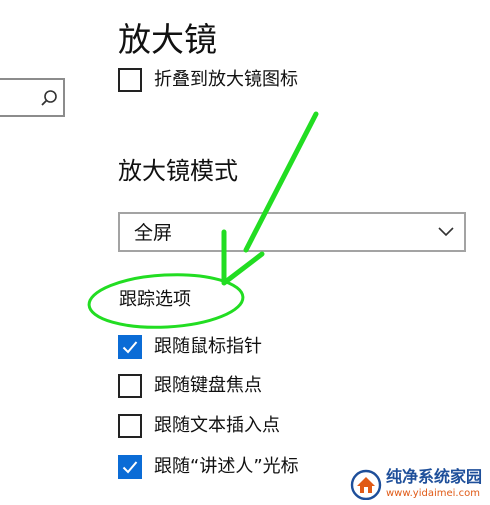 This screenshot has height=505, width=490. What do you see at coordinates (217, 425) in the screenshot?
I see `checkbox-label: 跟随文本插入点` at bounding box center [217, 425].